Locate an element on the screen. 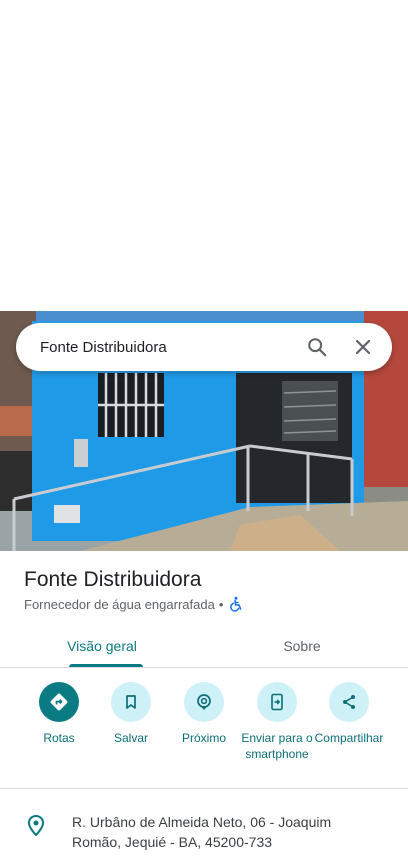 The width and height of the screenshot is (408, 862). search-bar: Fonte Distribuidora is located at coordinates (204, 347).